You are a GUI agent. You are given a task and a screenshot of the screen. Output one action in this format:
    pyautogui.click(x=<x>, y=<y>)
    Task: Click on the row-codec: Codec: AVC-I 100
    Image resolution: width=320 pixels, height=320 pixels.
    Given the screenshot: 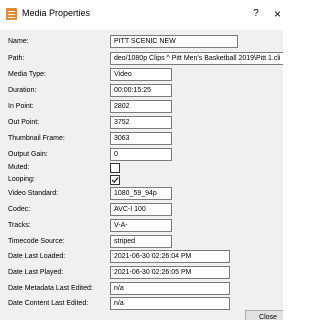 What is the action you would take?
    pyautogui.click(x=141, y=209)
    